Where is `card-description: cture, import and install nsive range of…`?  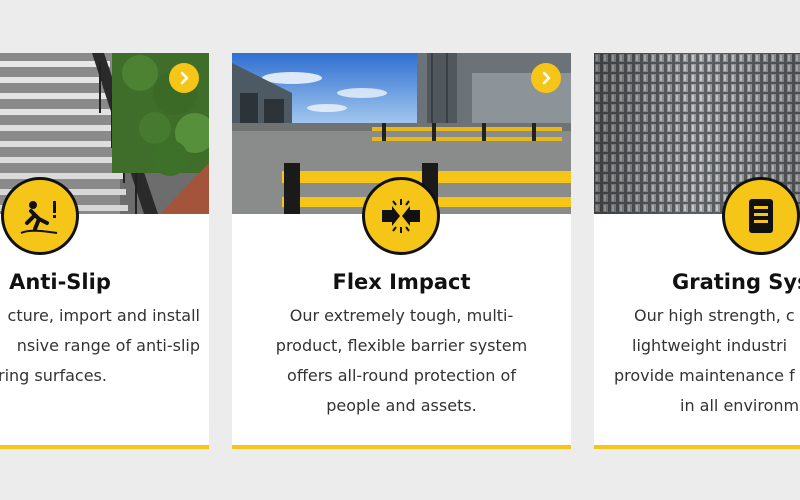 card-description: cture, import and install nsive range of… is located at coordinates (100, 345).